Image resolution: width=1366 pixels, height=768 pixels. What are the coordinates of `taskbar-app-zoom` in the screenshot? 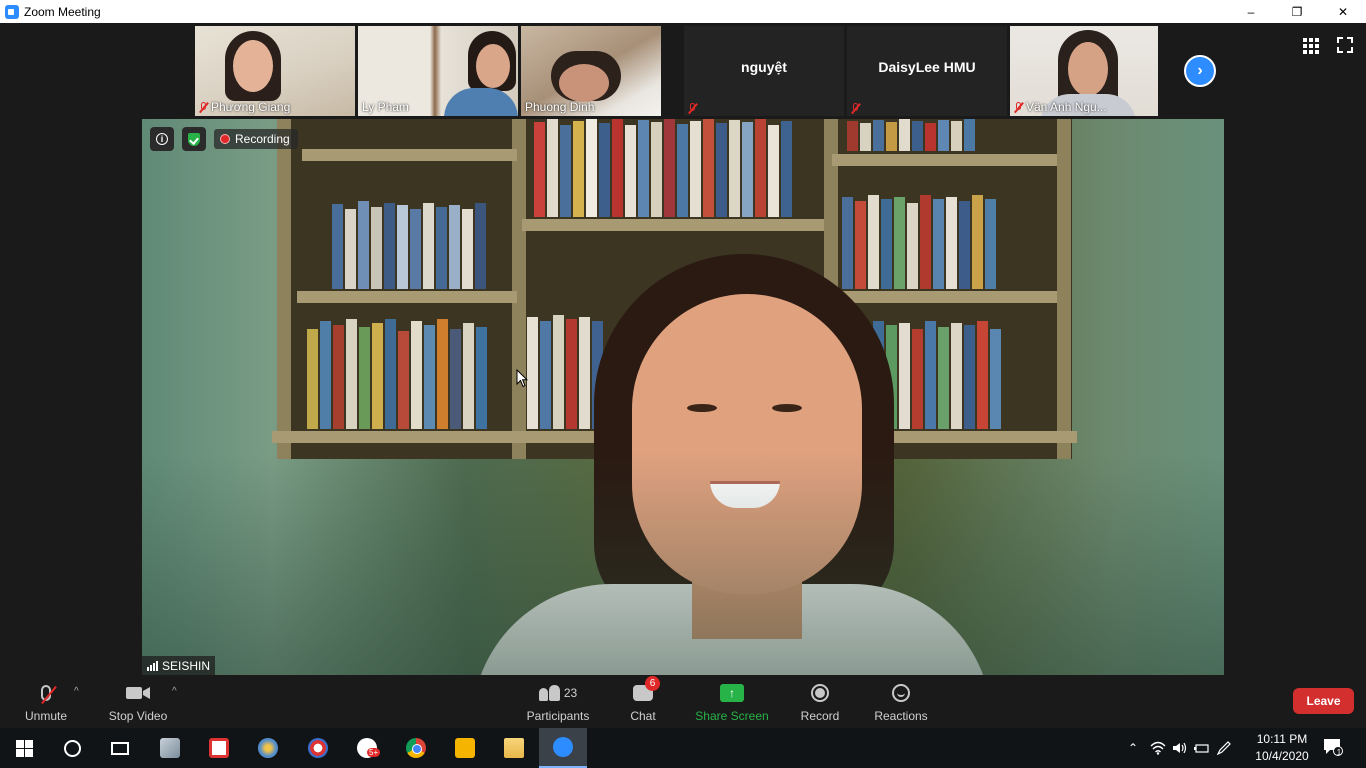 It's located at (563, 748).